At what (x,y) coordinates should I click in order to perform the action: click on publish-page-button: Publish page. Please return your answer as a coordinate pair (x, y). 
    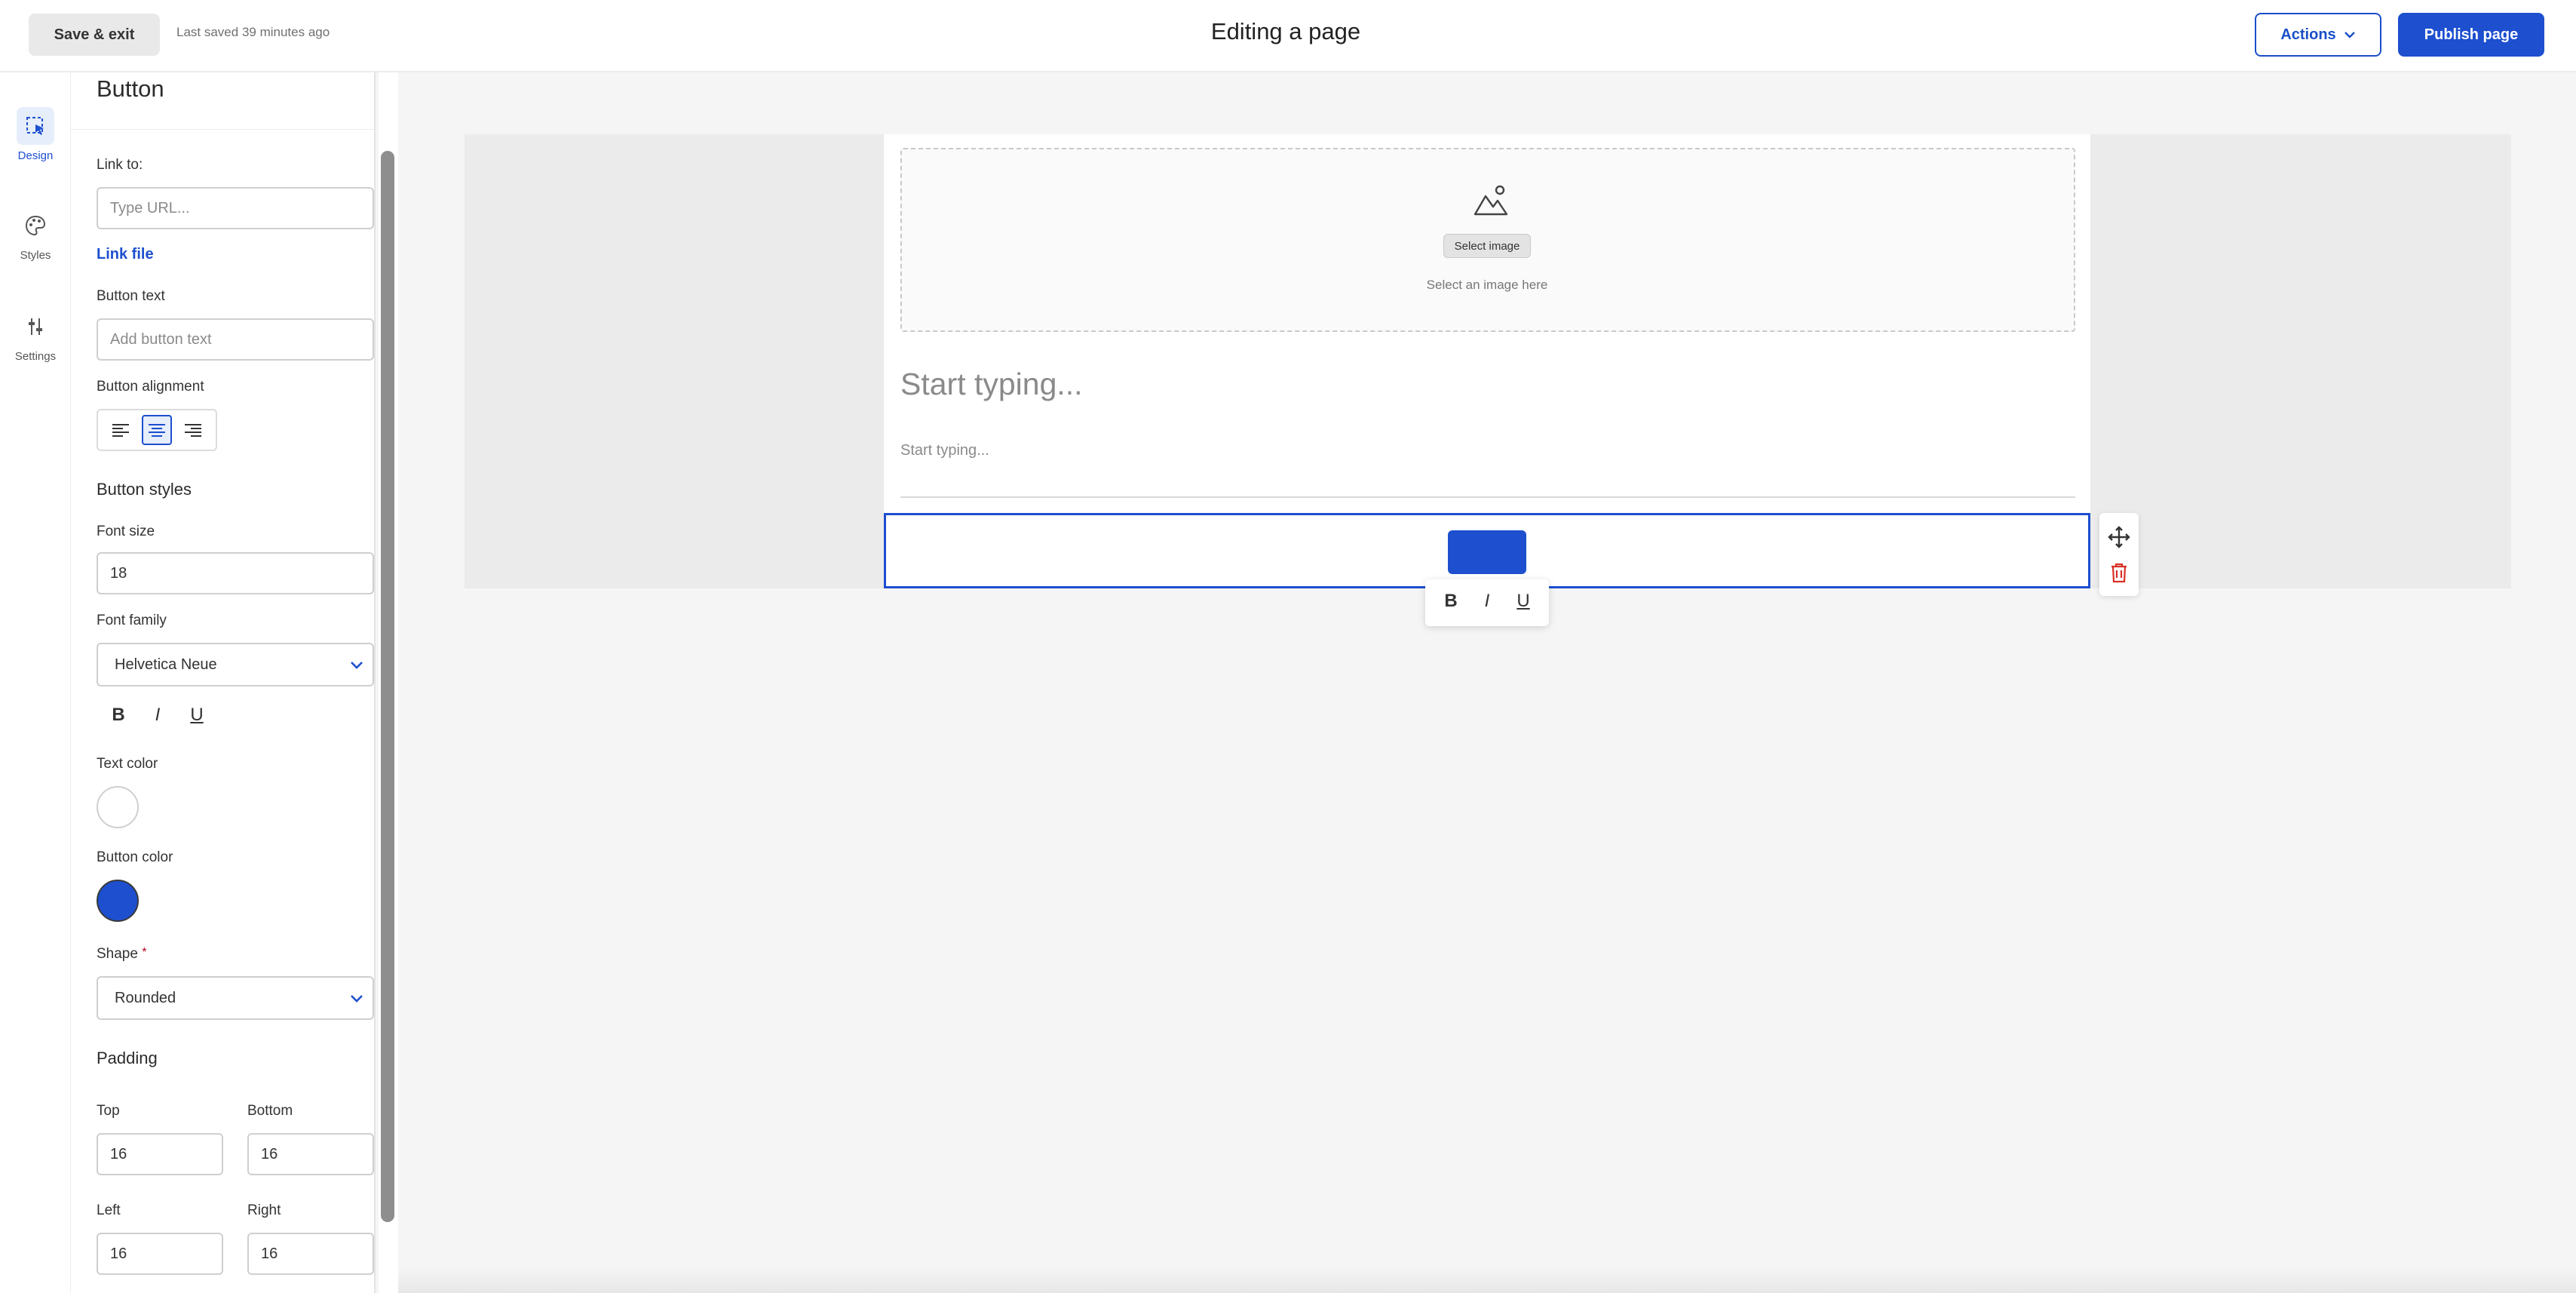
    Looking at the image, I should click on (2471, 35).